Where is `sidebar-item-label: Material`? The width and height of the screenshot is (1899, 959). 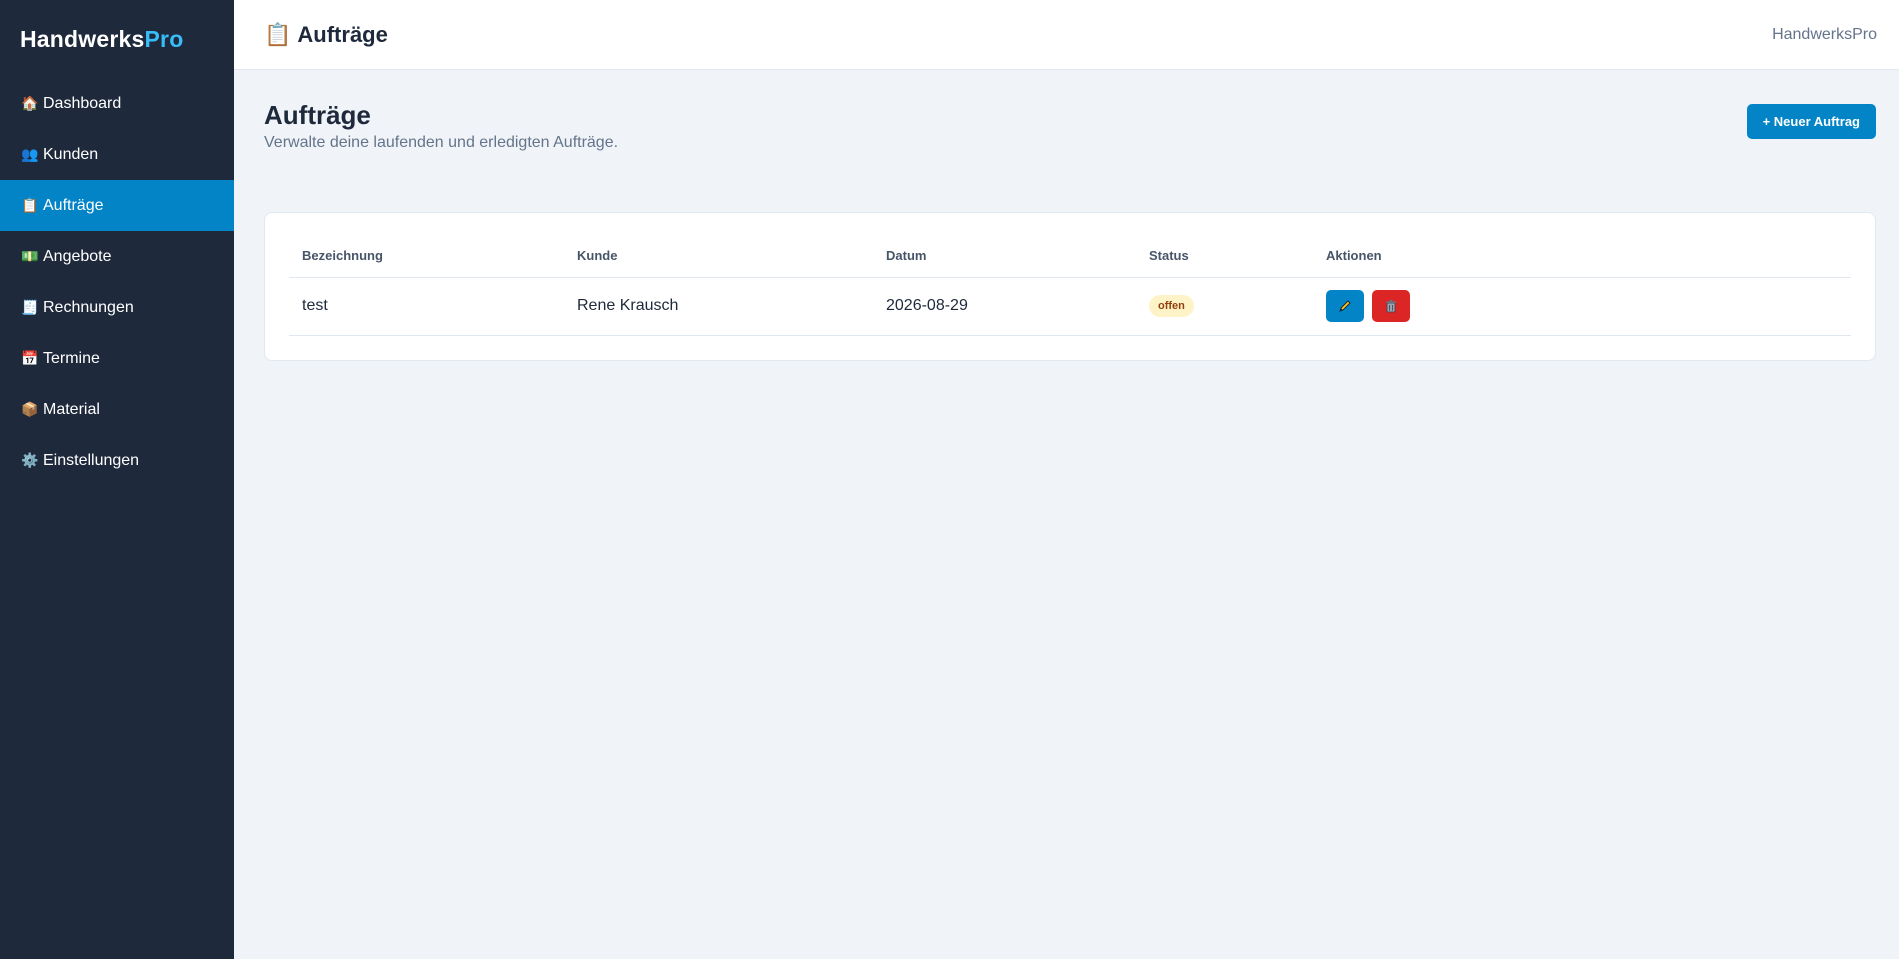
sidebar-item-label: Material is located at coordinates (71, 409).